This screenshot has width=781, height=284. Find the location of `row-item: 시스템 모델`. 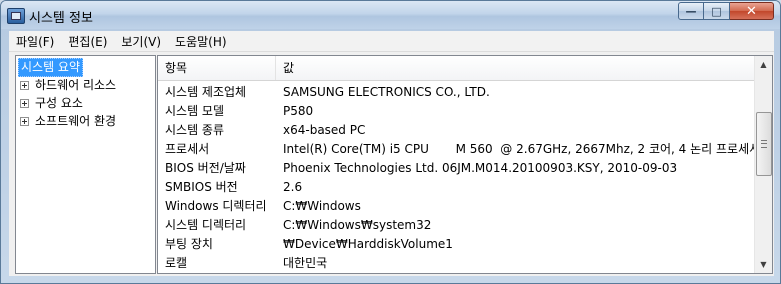

row-item: 시스템 모델 is located at coordinates (195, 111).